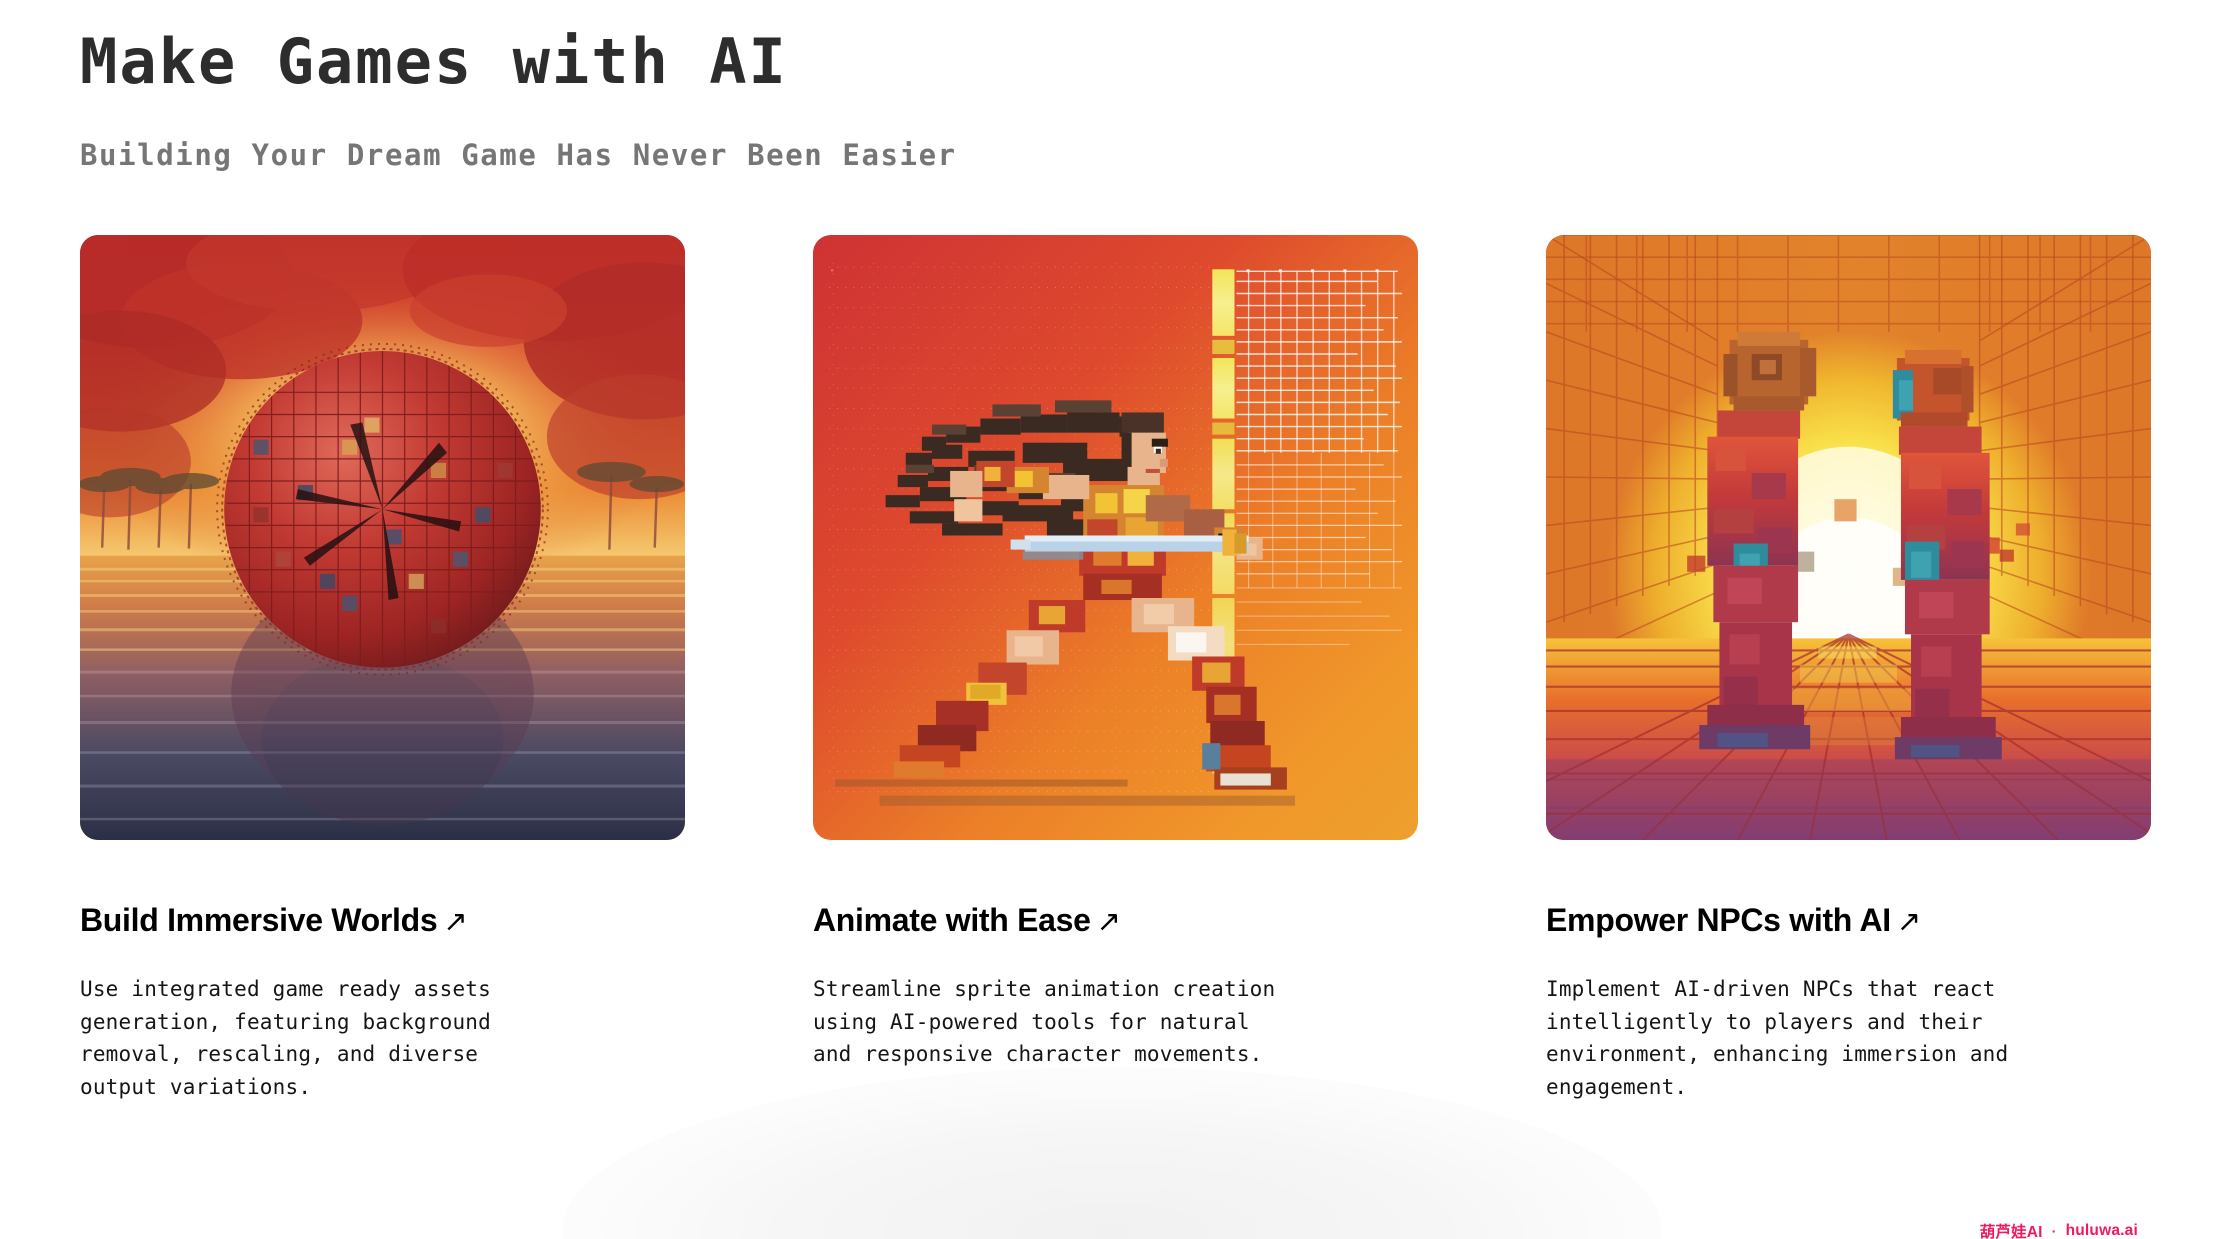  I want to click on watermark-domain: huluwa.ai, so click(2101, 1230).